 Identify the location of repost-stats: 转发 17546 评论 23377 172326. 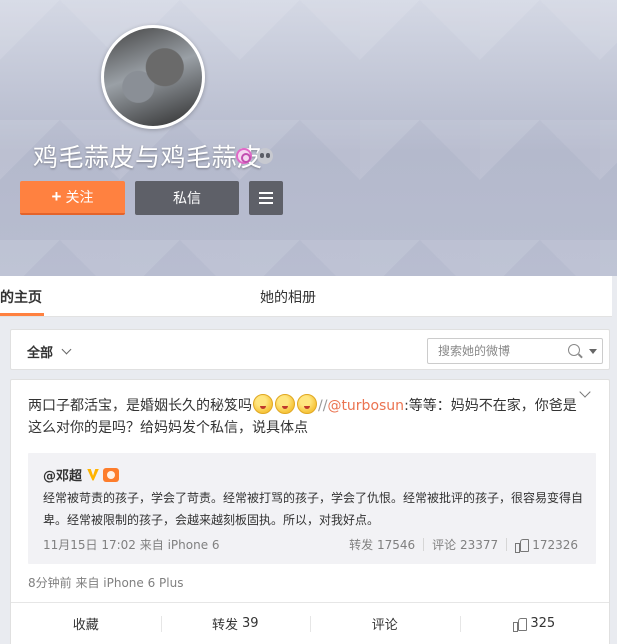
(463, 544).